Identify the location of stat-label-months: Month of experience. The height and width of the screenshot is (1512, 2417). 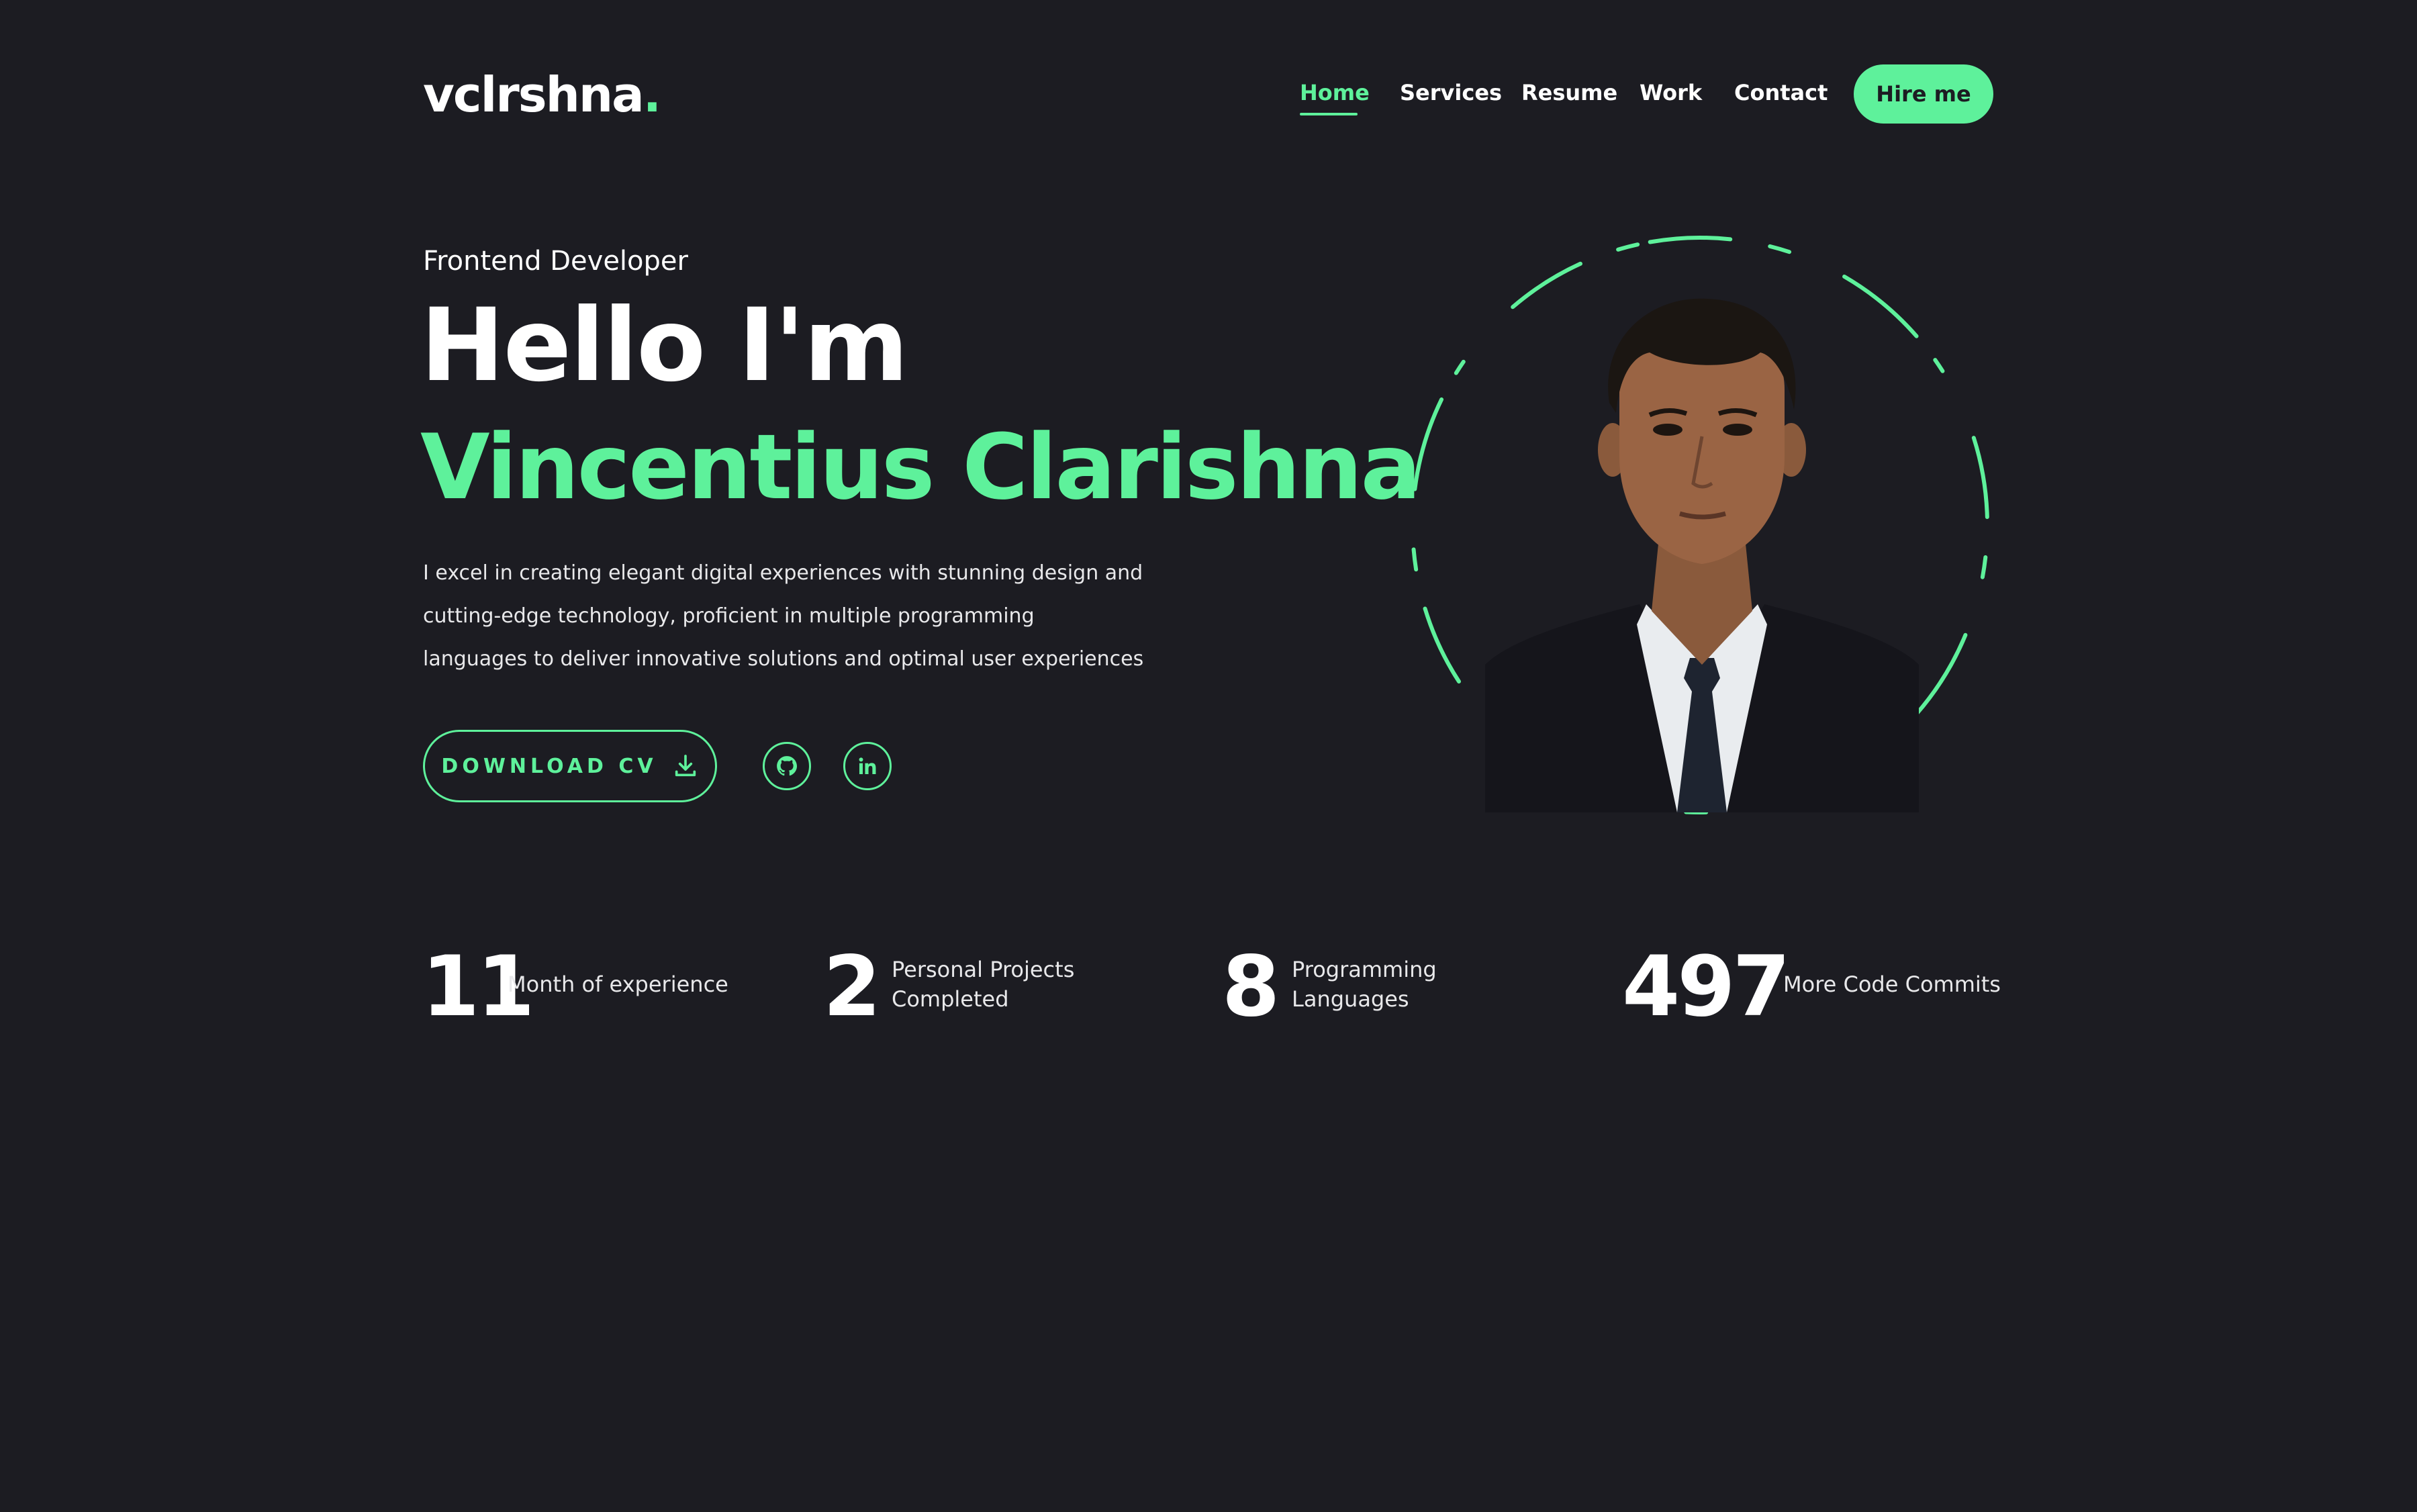
(618, 984).